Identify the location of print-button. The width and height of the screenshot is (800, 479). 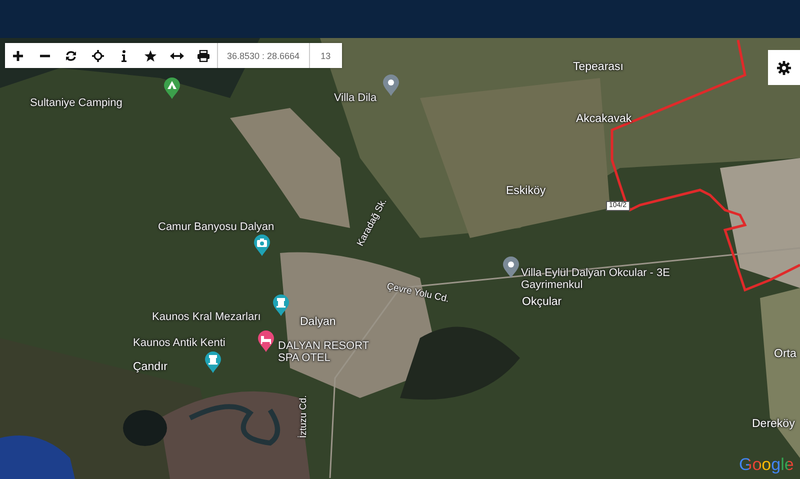
(203, 55).